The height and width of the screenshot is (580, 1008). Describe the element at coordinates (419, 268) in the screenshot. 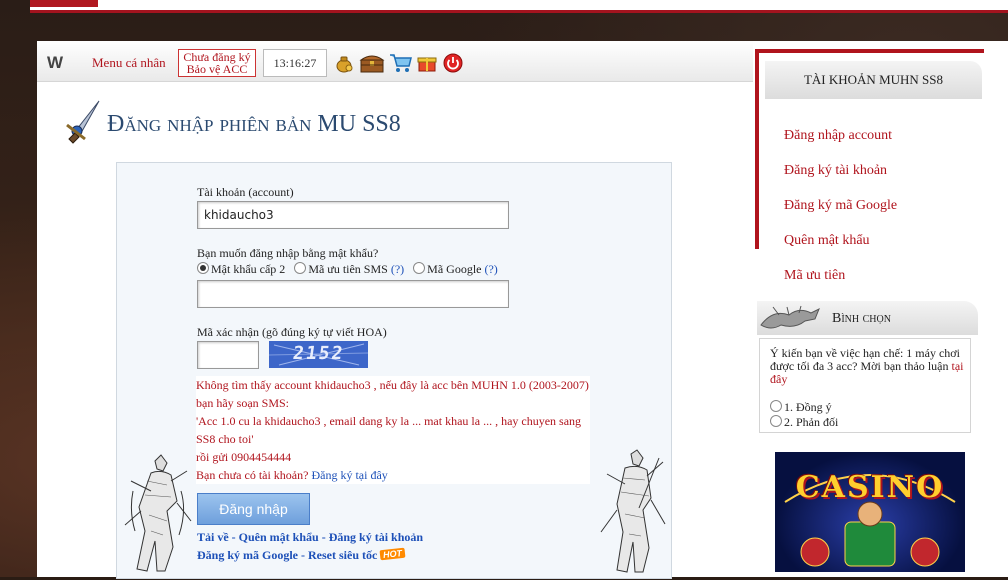

I see `radio-google` at that location.